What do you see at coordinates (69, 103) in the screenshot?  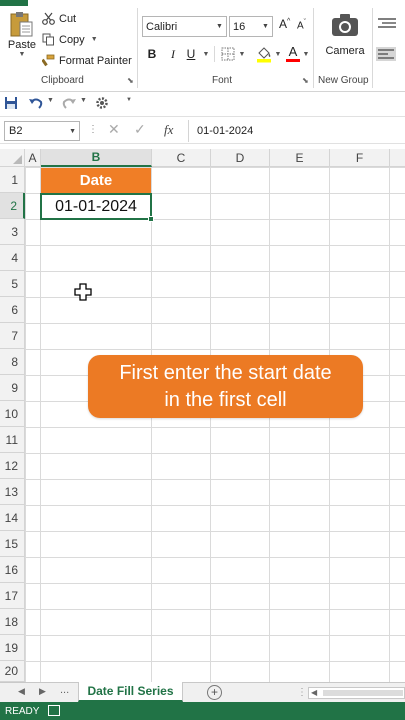 I see `redo-button` at bounding box center [69, 103].